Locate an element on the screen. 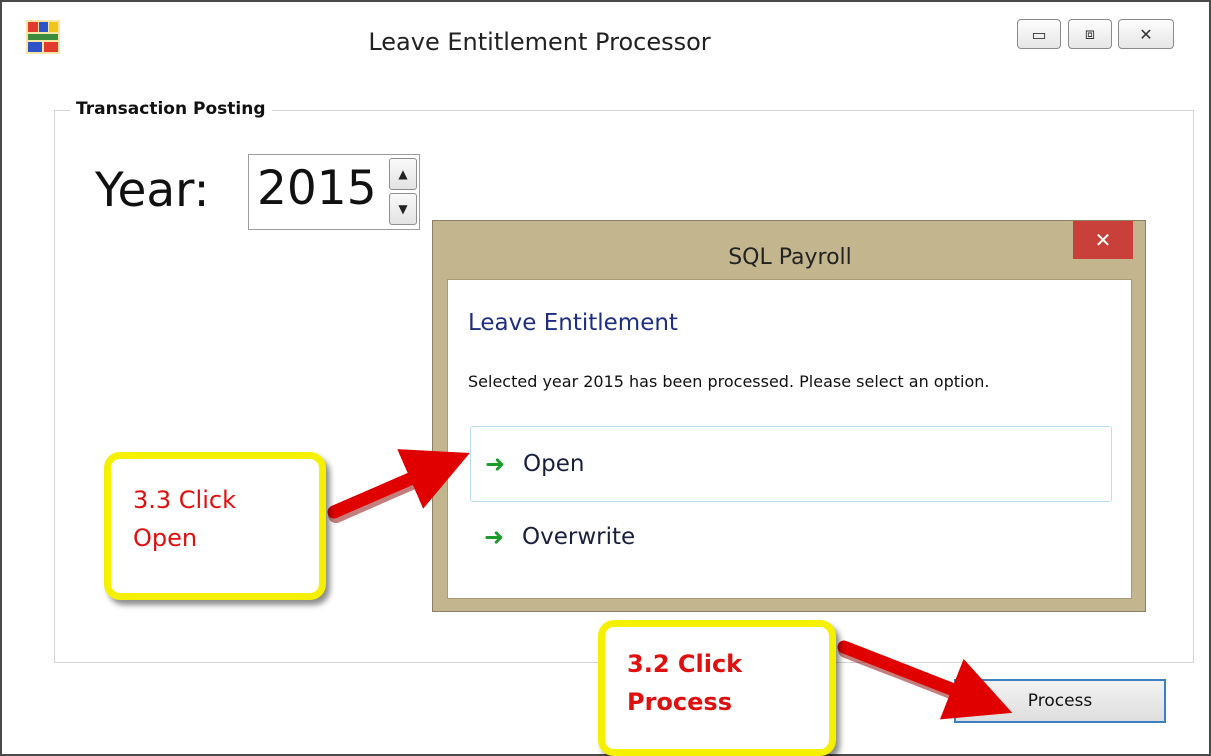 The image size is (1211, 756). callout-line: 3.3 Click is located at coordinates (184, 500).